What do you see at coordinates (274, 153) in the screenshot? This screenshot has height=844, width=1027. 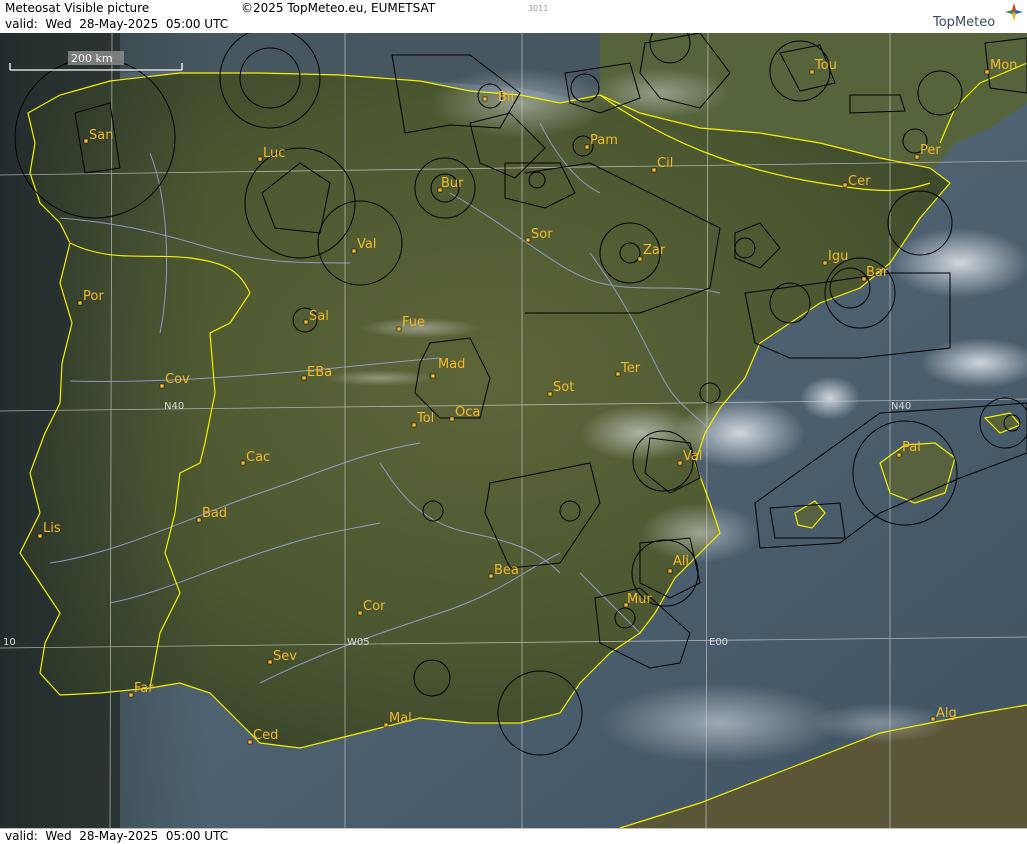 I see `city-label-luc: Luc` at bounding box center [274, 153].